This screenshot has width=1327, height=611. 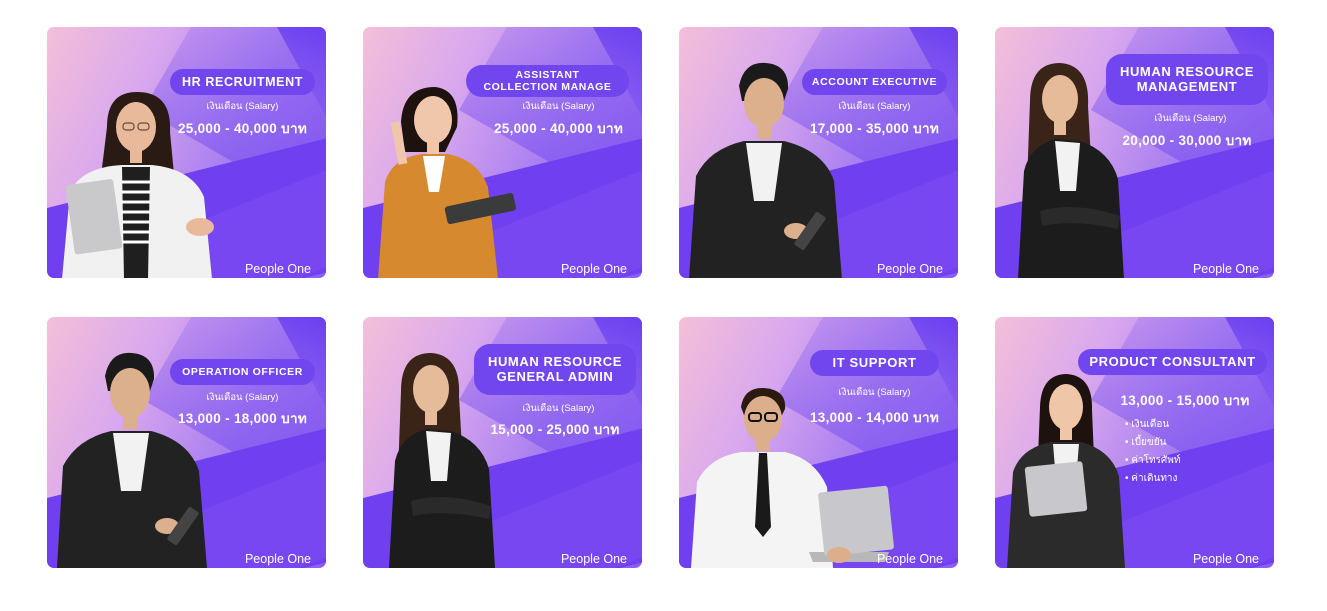 I want to click on benefit-item: ค่าโทรศัพท์, so click(x=1152, y=461).